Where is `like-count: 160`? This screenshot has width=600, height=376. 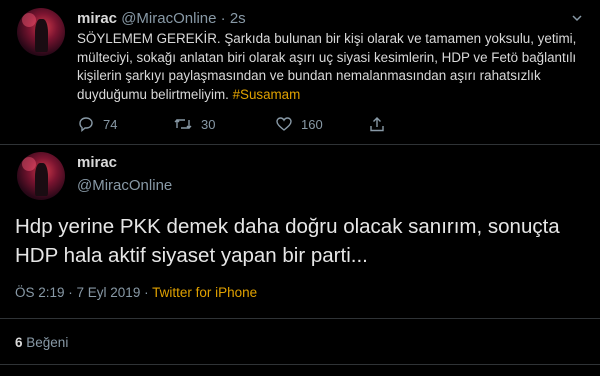 like-count: 160 is located at coordinates (312, 124).